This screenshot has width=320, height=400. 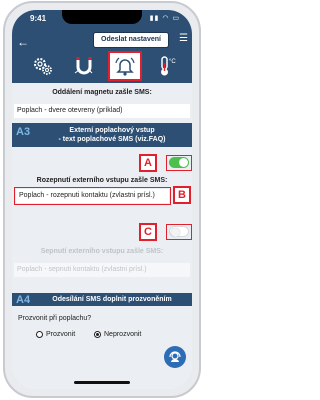 I want to click on magnet-icon, so click(x=83, y=66).